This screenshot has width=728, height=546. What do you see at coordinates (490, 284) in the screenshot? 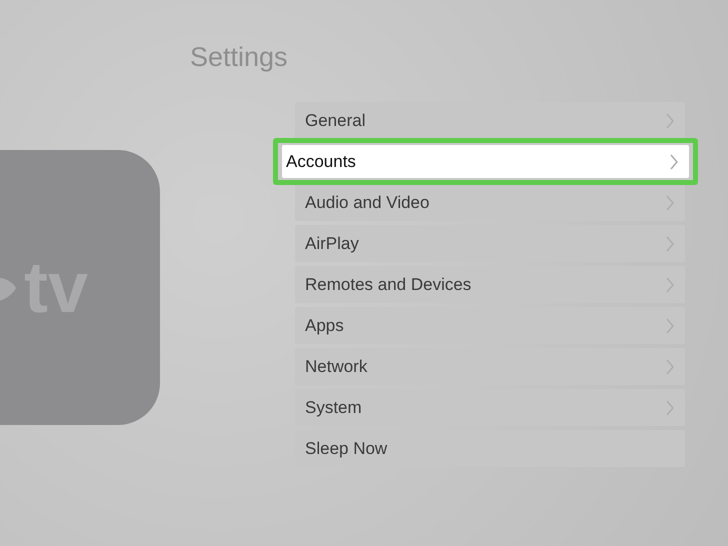
I see `settings-item: Remotes and Devices` at bounding box center [490, 284].